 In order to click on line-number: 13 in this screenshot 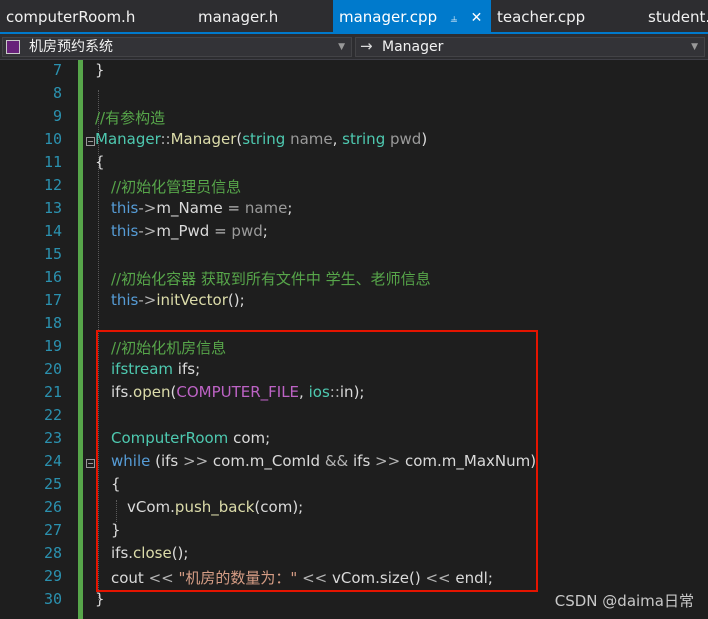, I will do `click(52, 208)`.